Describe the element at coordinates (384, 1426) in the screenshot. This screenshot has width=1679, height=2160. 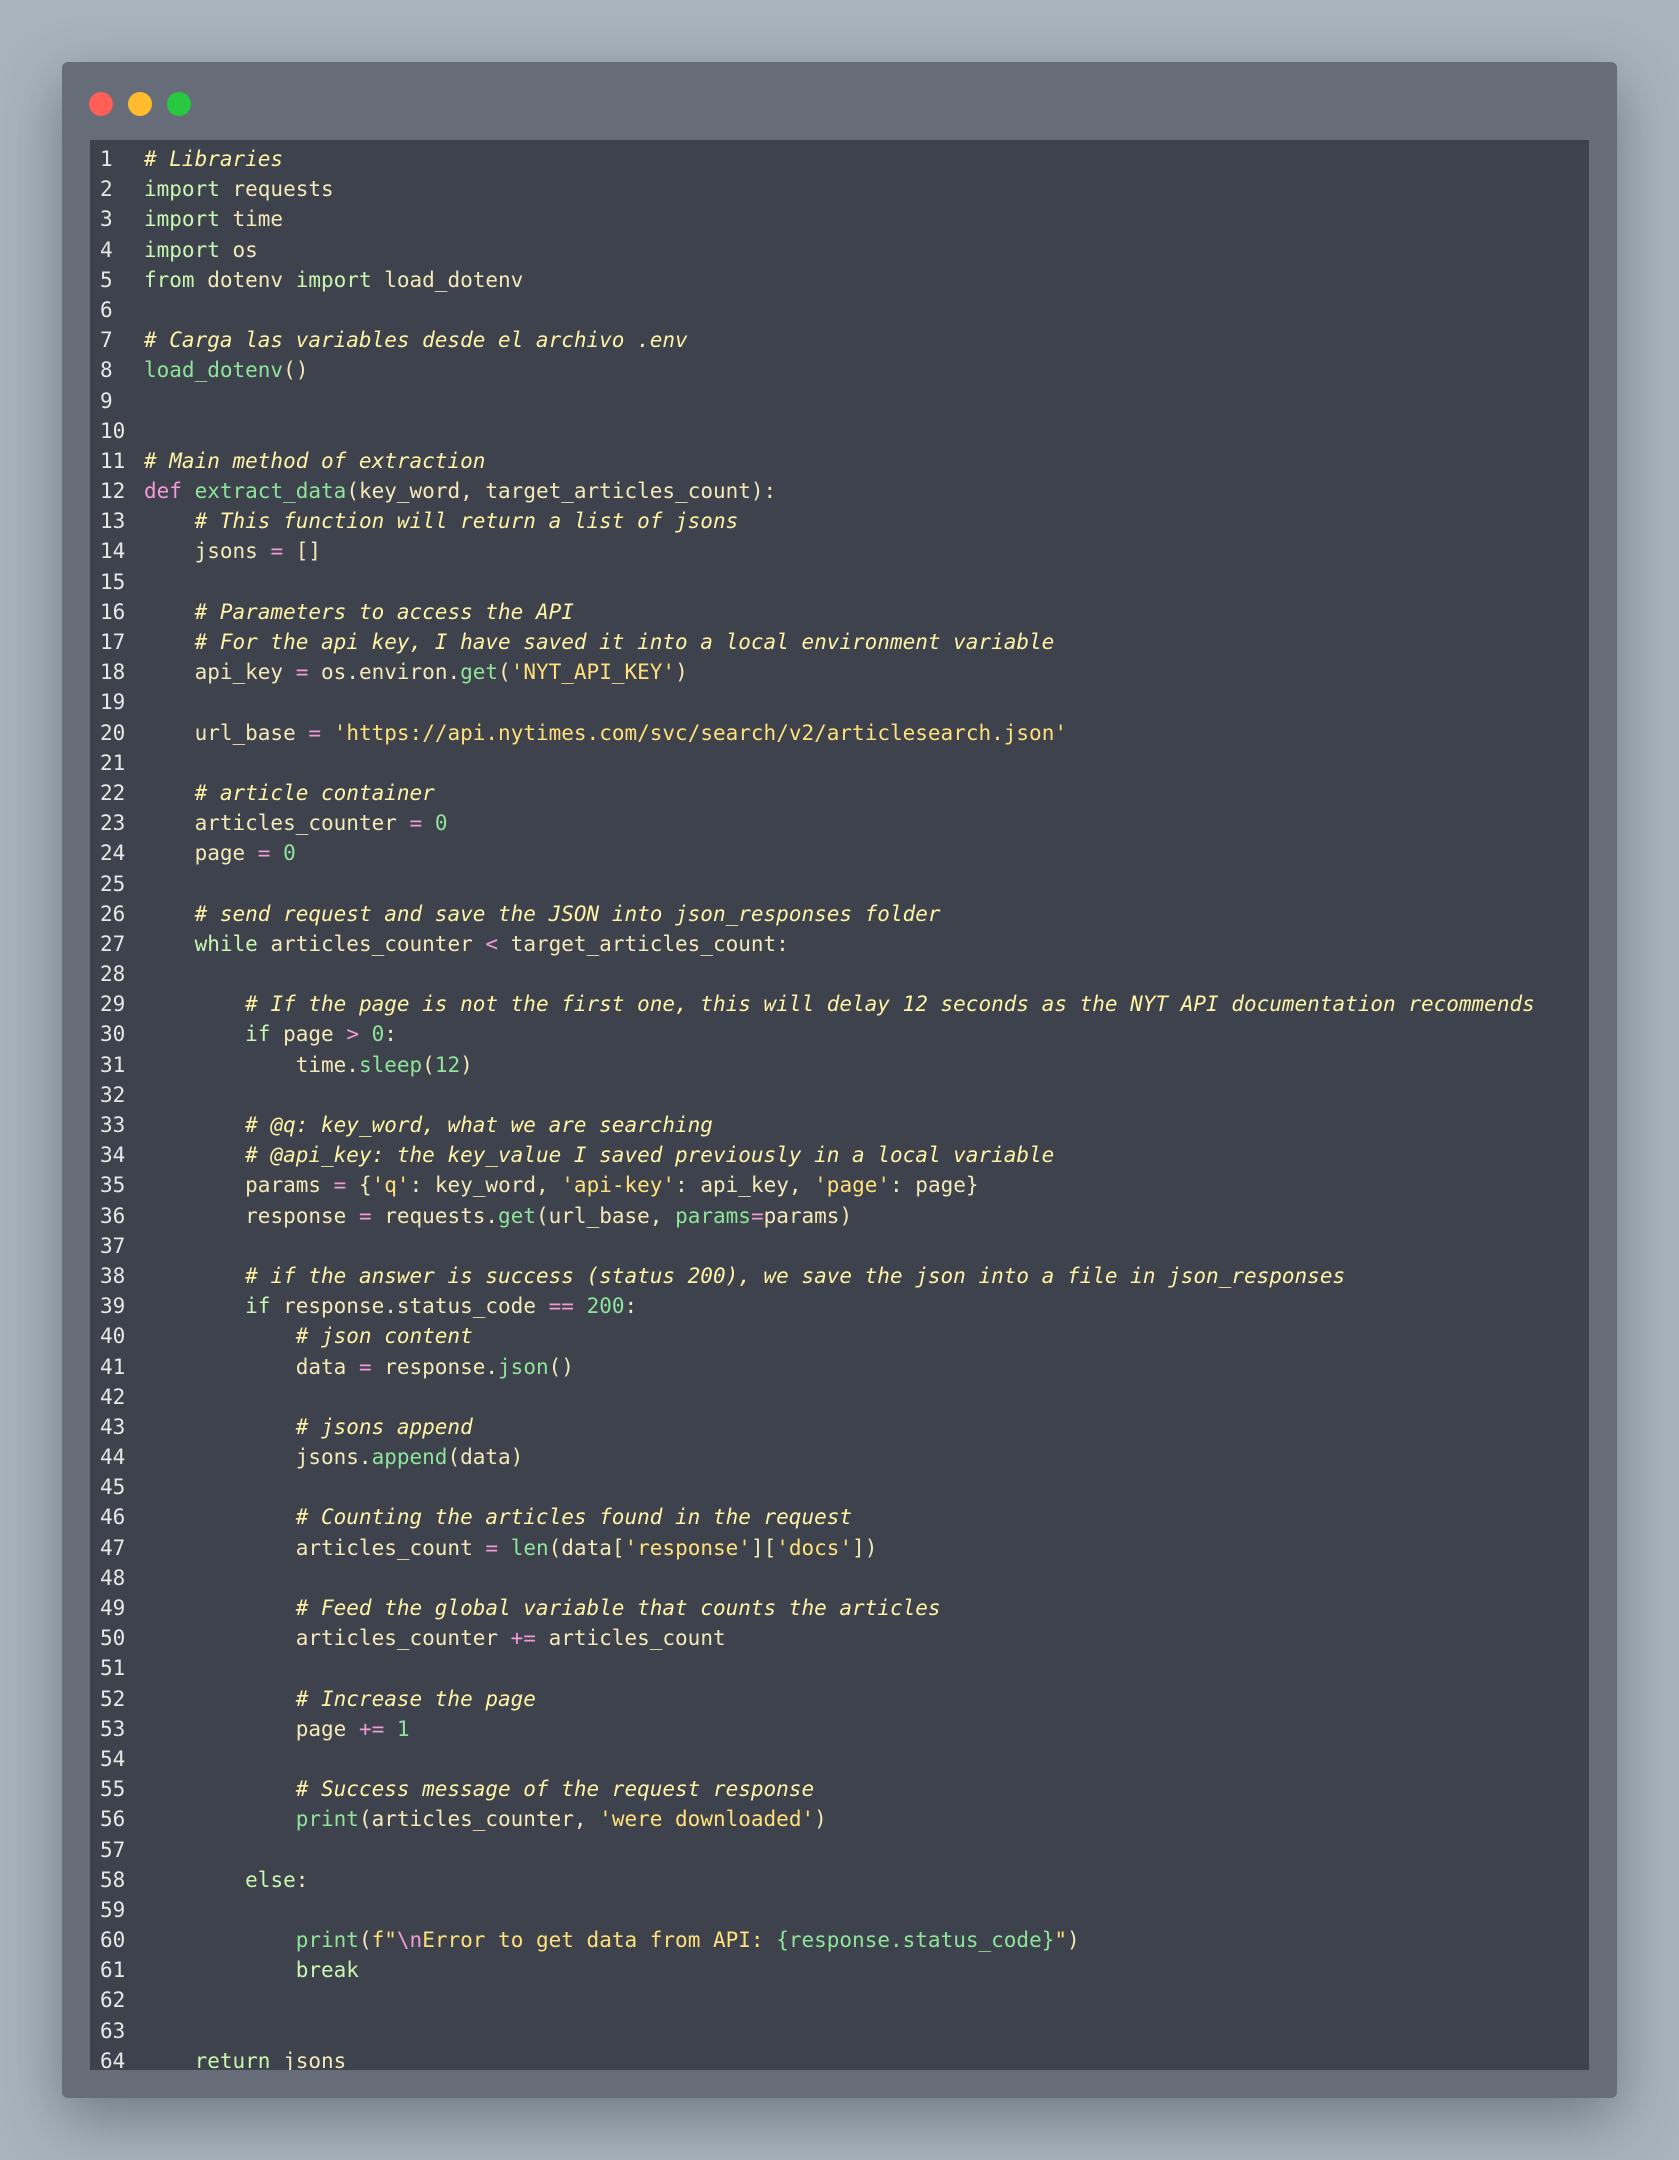
I see `code-token-comment: # jsons append` at that location.